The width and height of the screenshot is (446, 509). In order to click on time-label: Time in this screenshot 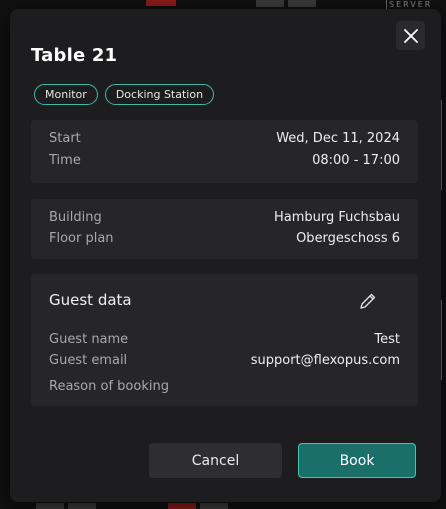, I will do `click(65, 160)`.